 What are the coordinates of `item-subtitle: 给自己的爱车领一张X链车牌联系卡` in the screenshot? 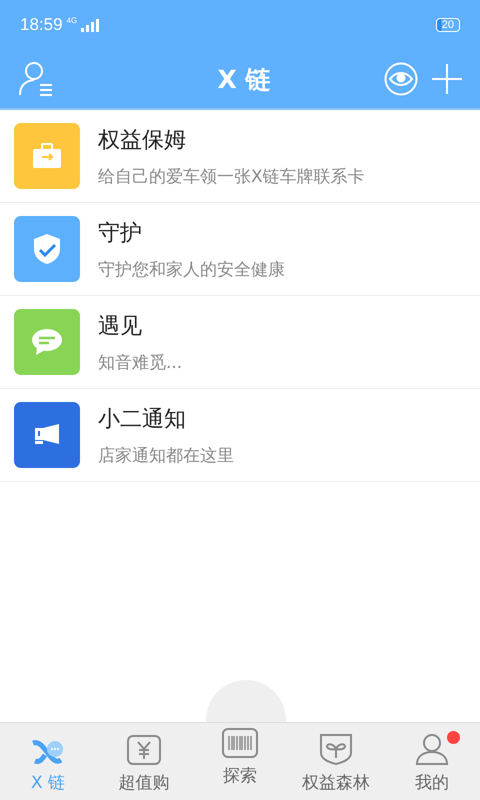 It's located at (231, 177).